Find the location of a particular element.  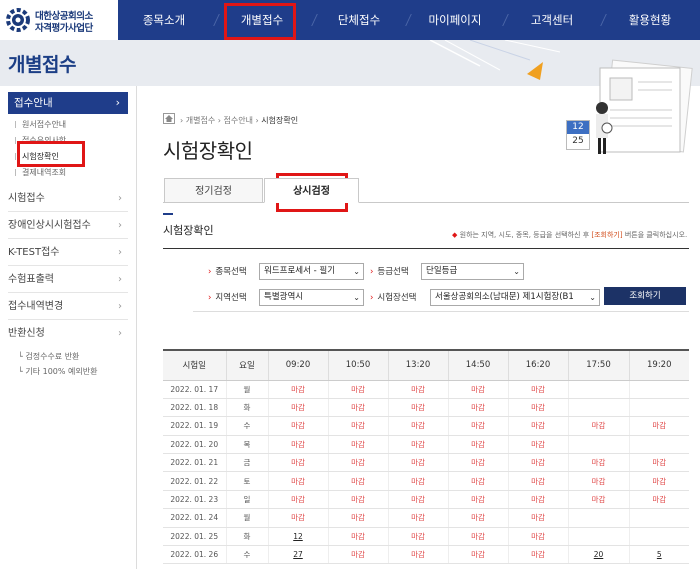

sidebar-item-label: 시험접수 is located at coordinates (26, 198).